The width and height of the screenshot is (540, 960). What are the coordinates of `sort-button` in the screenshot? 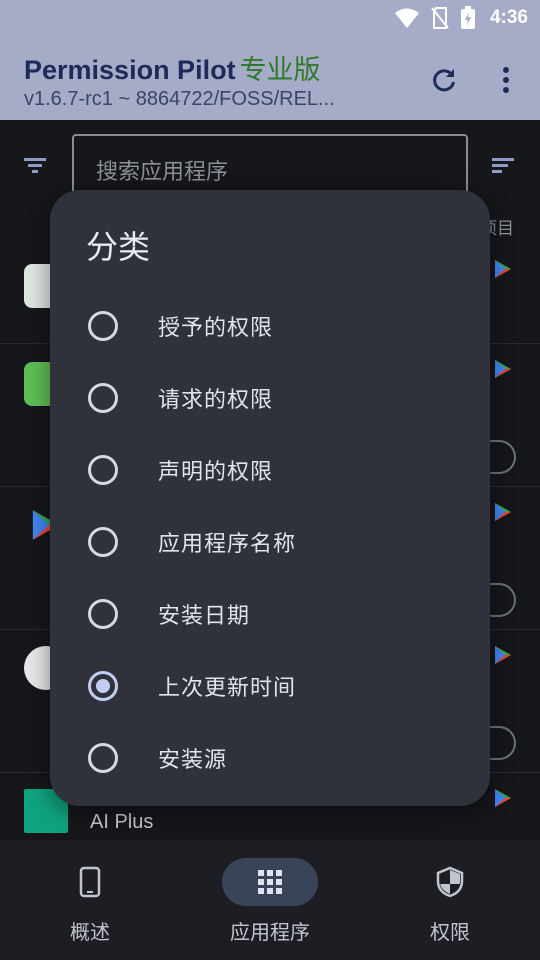 It's located at (506, 169).